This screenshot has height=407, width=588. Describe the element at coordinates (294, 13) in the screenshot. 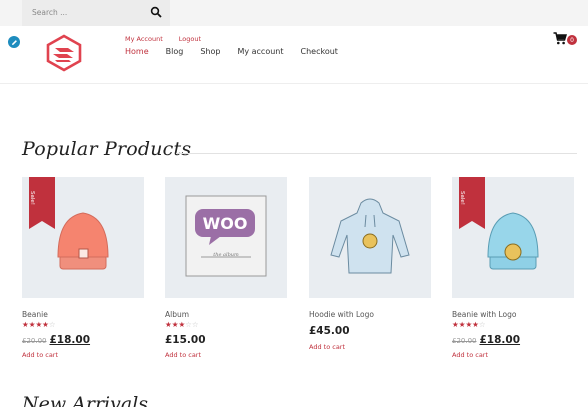

I see `top-bar` at that location.